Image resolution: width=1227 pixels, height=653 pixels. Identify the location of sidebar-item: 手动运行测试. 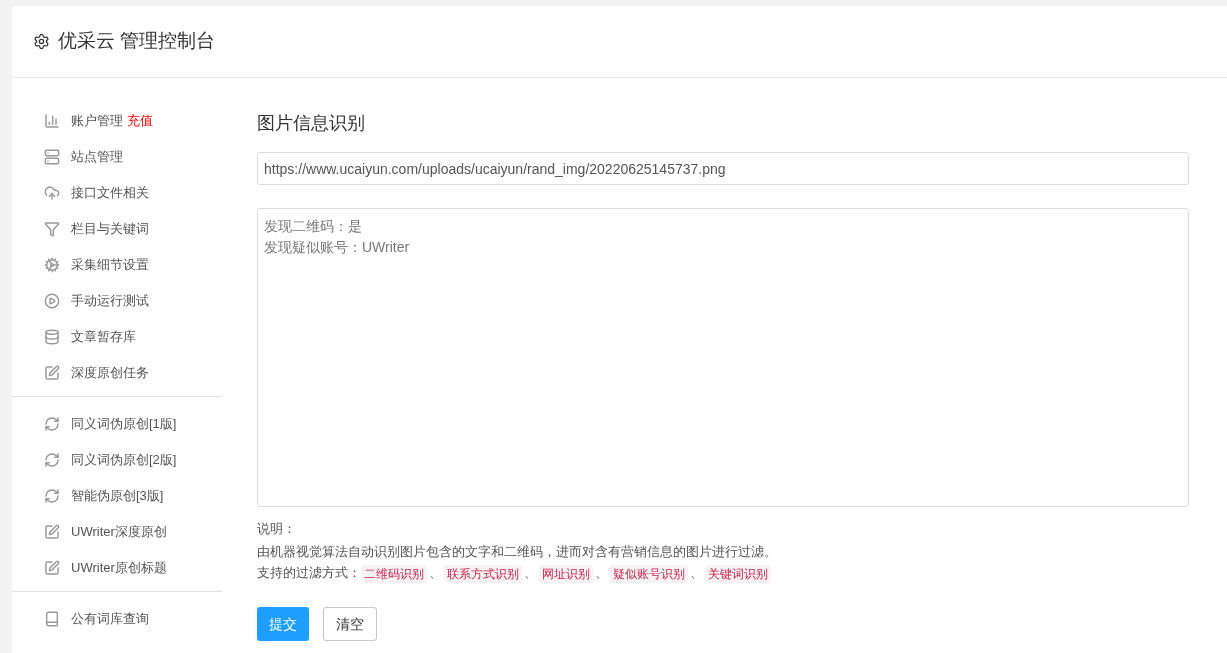
(110, 301).